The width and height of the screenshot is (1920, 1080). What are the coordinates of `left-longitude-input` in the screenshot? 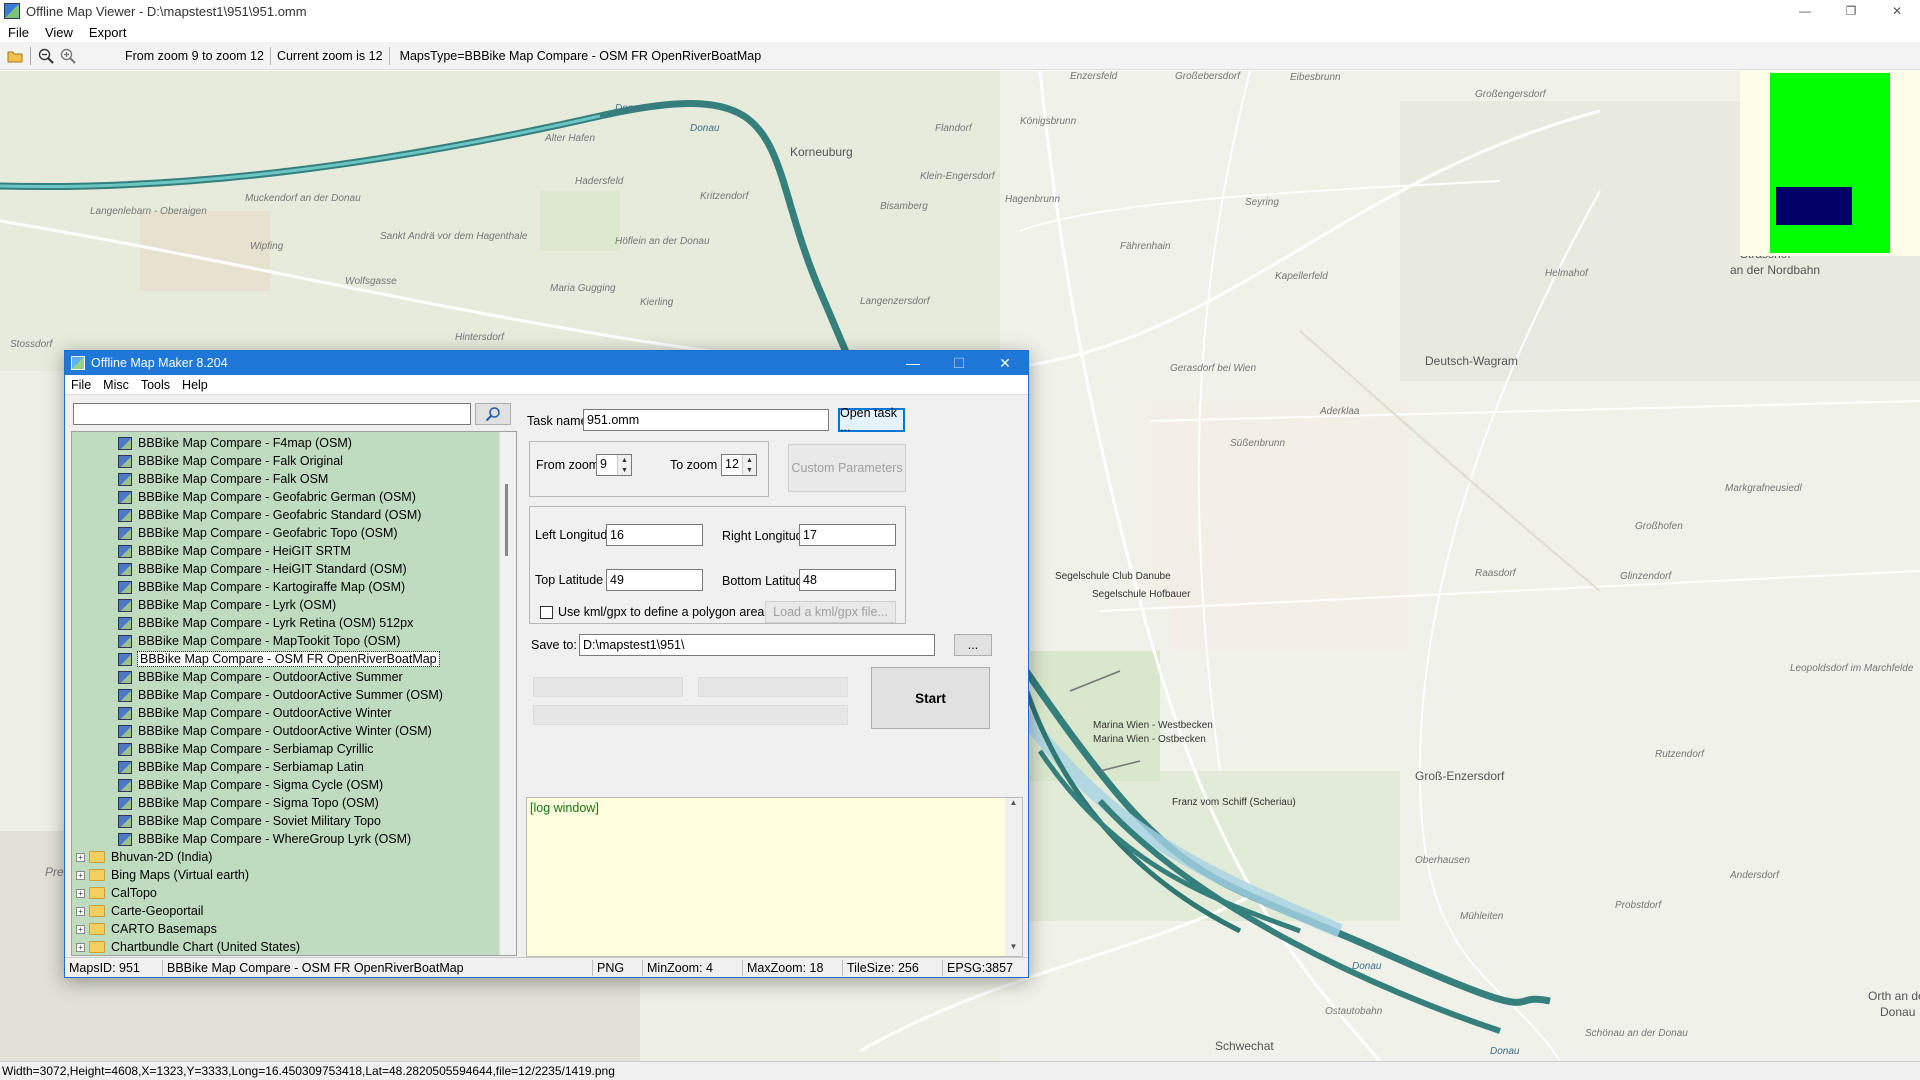 It's located at (654, 535).